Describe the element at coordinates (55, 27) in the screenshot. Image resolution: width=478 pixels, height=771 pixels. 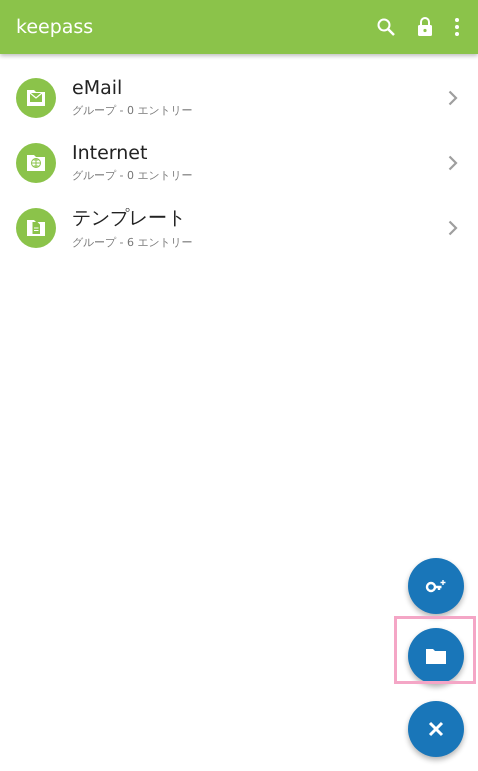
I see `app-title: keepass` at that location.